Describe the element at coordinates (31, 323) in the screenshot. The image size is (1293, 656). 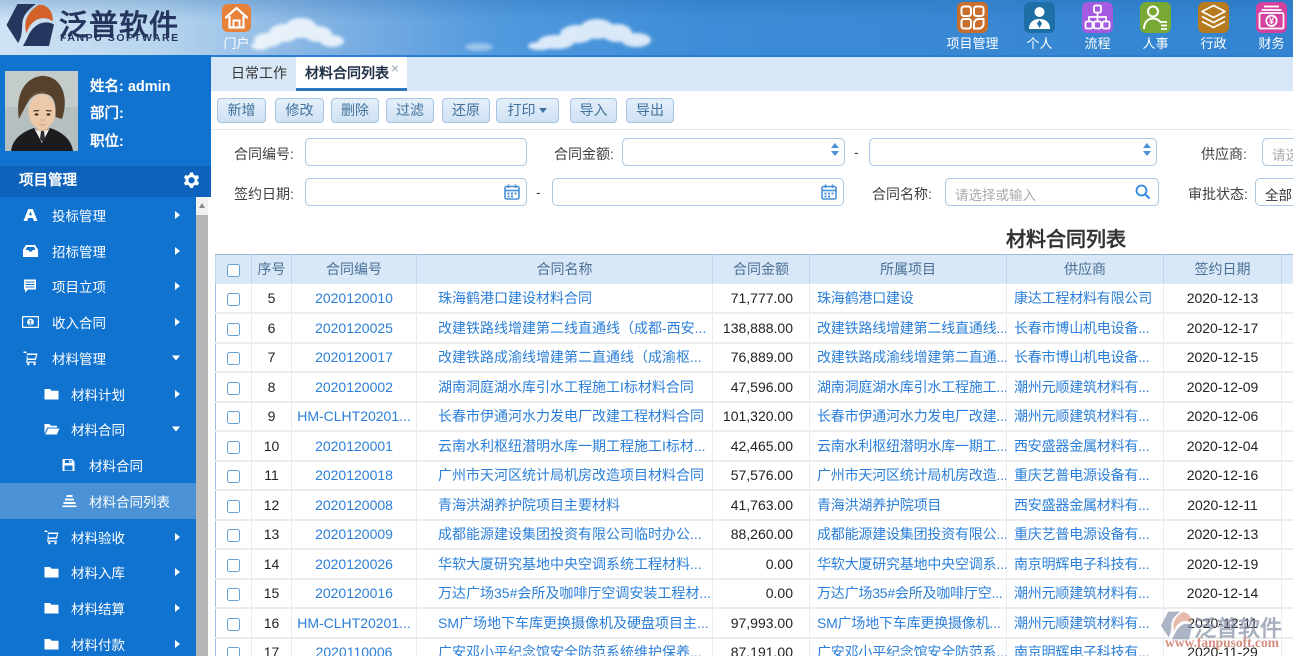
I see `svg-text: 1` at that location.